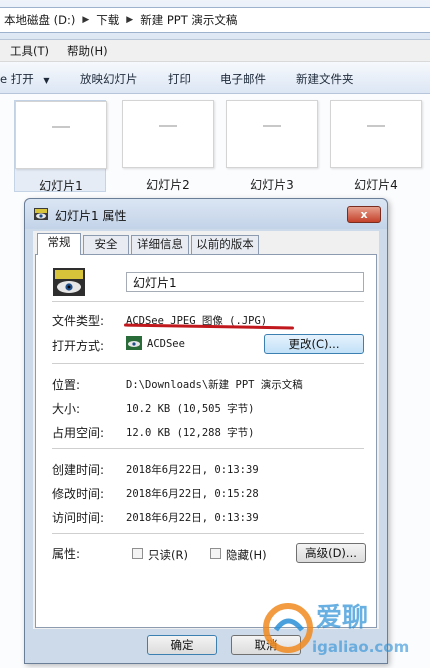 Image resolution: width=430 pixels, height=668 pixels. Describe the element at coordinates (214, 385) in the screenshot. I see `location-value: D:\Downloads\新建 PPT 演示文稿` at that location.